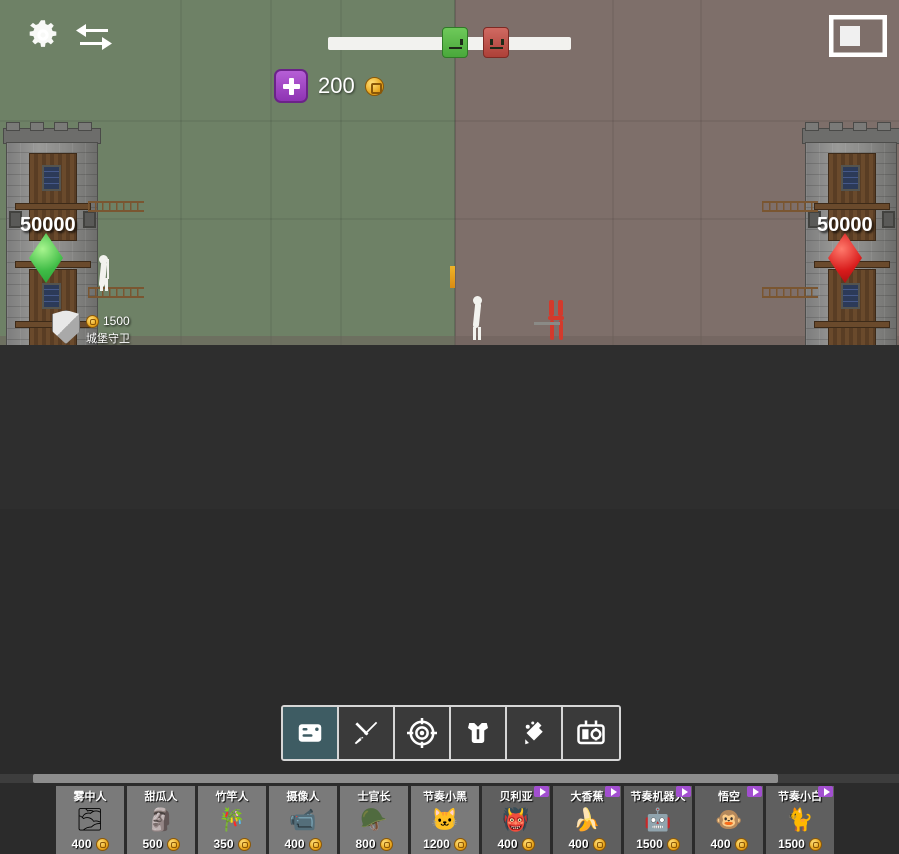 The width and height of the screenshot is (899, 854). I want to click on unit-card: 贝利亚 👹 400, so click(516, 820).